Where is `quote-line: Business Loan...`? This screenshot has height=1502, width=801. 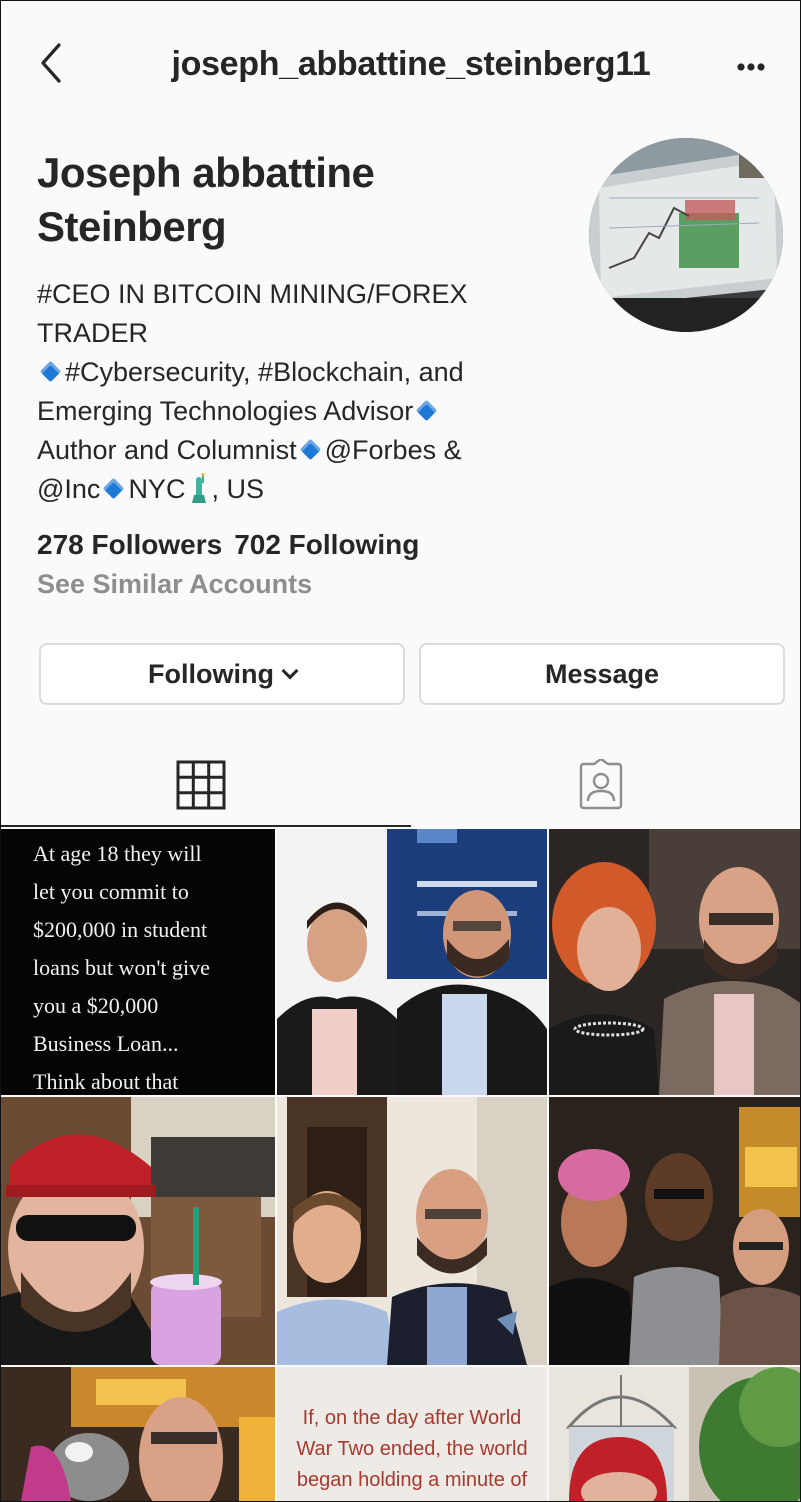
quote-line: Business Loan... is located at coordinates (106, 1043).